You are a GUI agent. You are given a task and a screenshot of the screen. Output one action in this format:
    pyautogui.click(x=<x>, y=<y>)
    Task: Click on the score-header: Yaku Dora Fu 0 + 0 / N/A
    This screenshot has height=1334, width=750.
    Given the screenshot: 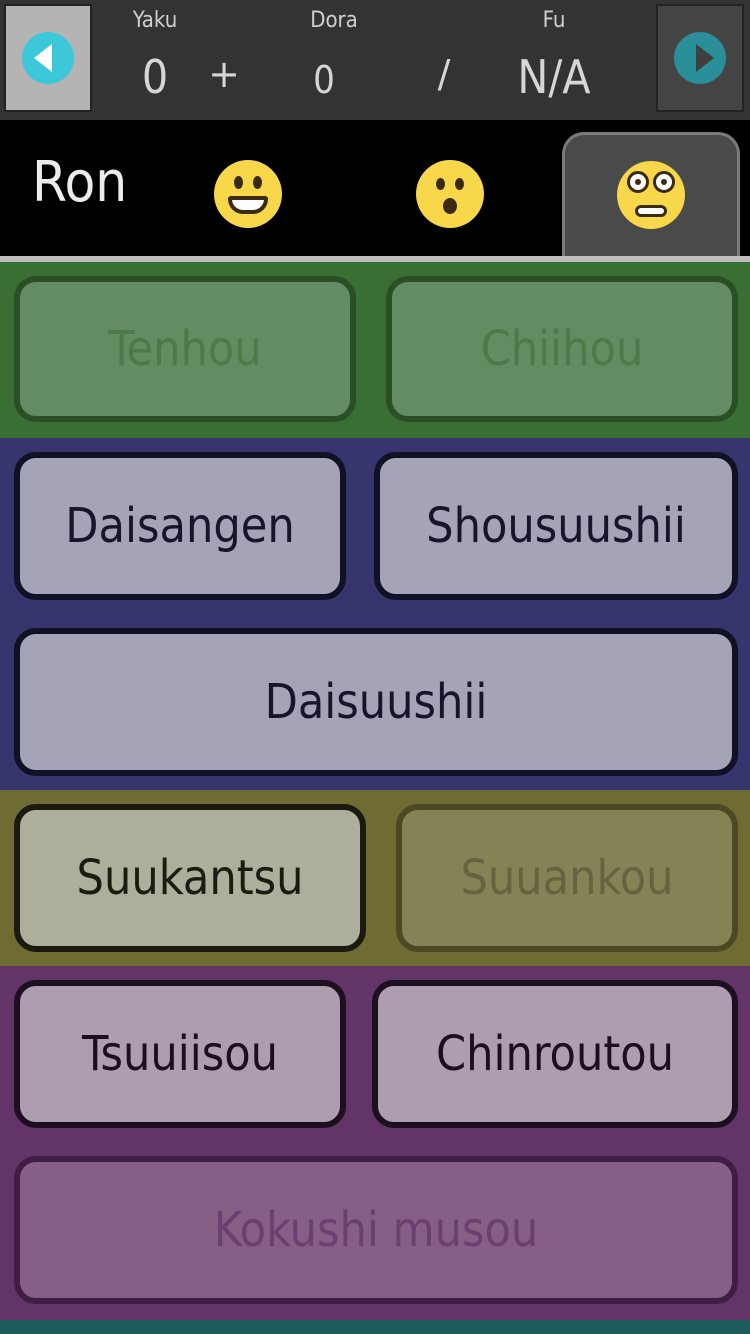 What is the action you would take?
    pyautogui.click(x=375, y=60)
    